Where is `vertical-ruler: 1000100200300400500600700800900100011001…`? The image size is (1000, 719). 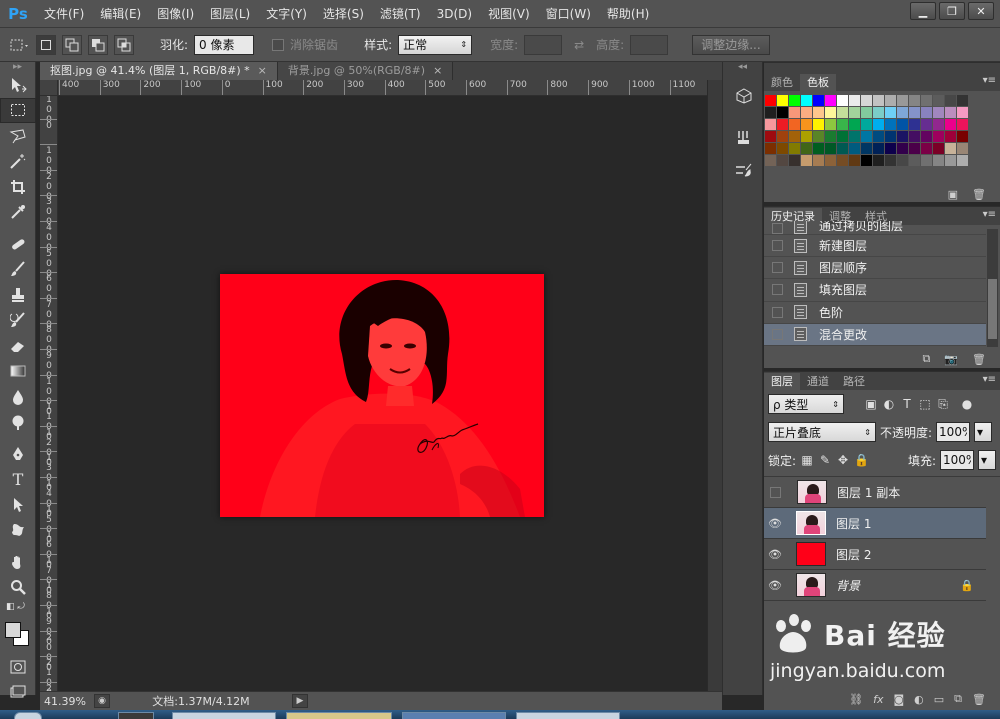
vertical-ruler: 1000100200300400500600700800900100011001… is located at coordinates (49, 393).